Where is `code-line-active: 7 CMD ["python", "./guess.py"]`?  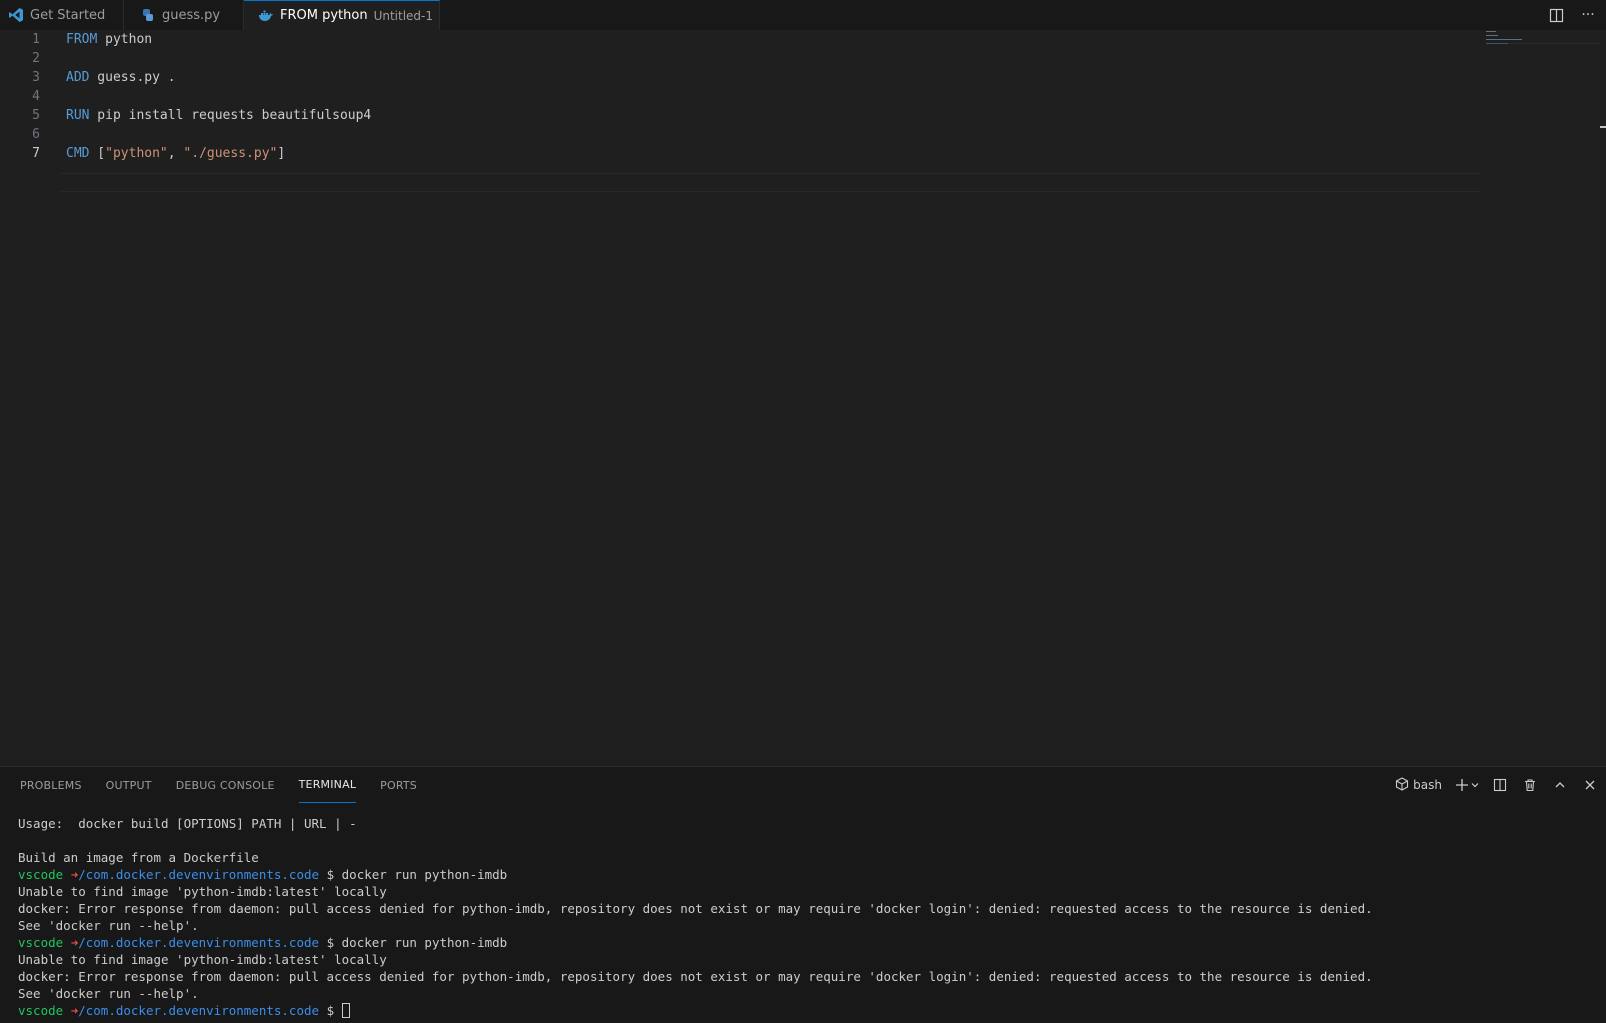
code-line-active: 7 CMD ["python", "./guess.py"] is located at coordinates (740, 153).